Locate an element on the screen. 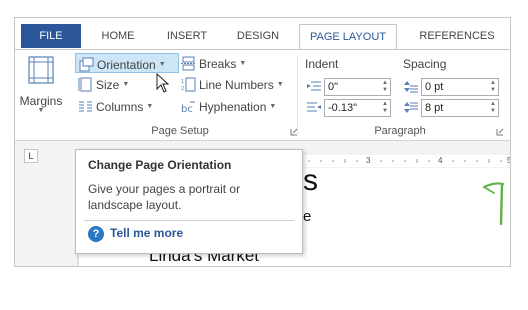  tab-home: HOME is located at coordinates (118, 37).